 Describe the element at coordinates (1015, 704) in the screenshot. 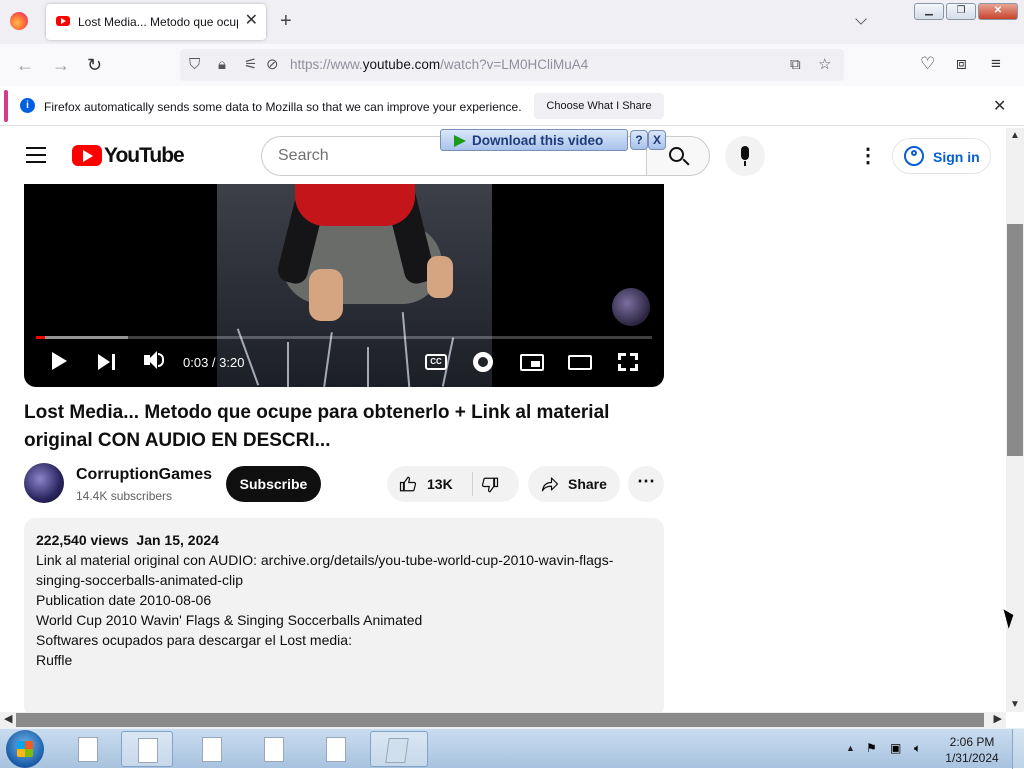

I see `scroll-down-arrow-icon: ▼` at that location.